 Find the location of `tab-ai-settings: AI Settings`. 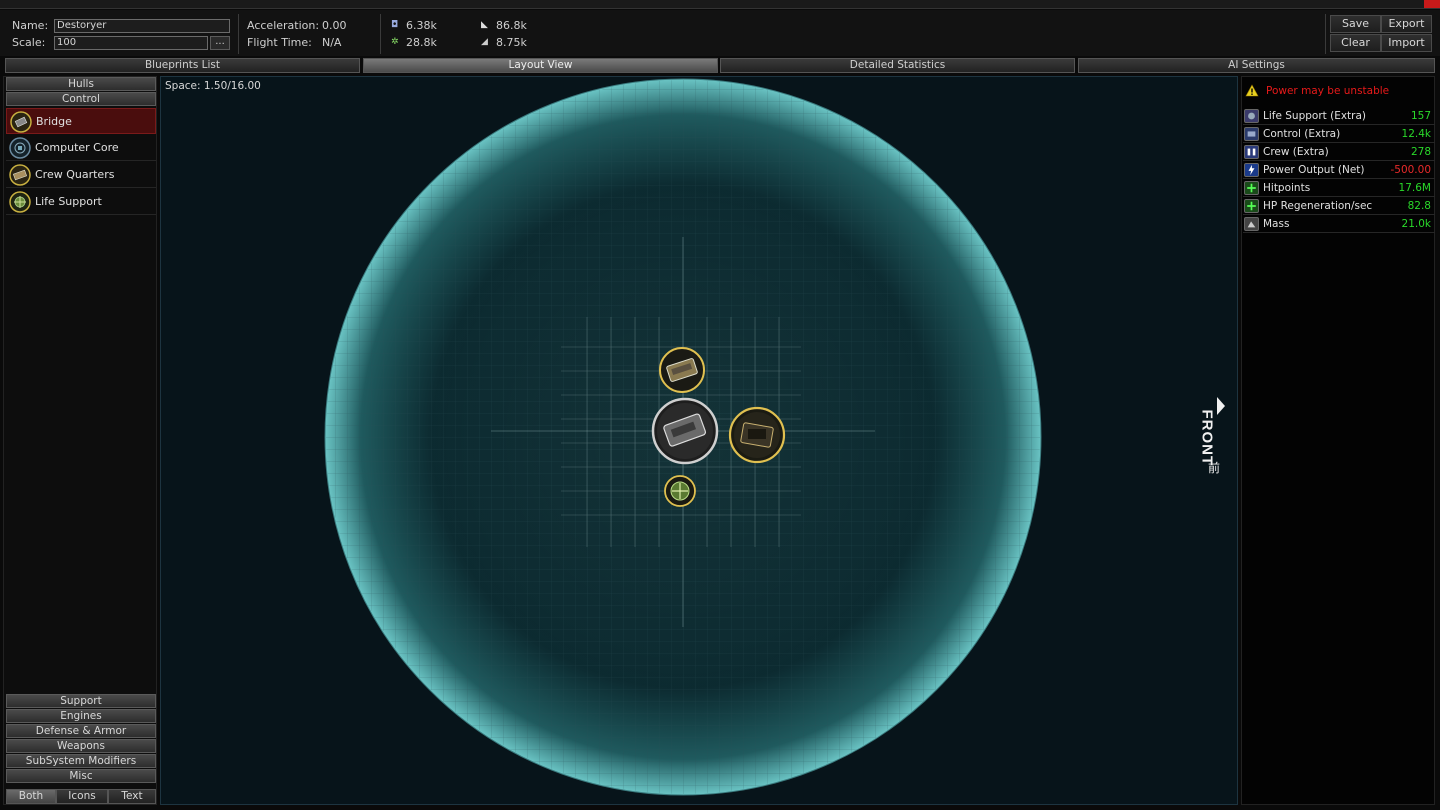

tab-ai-settings: AI Settings is located at coordinates (1256, 65).